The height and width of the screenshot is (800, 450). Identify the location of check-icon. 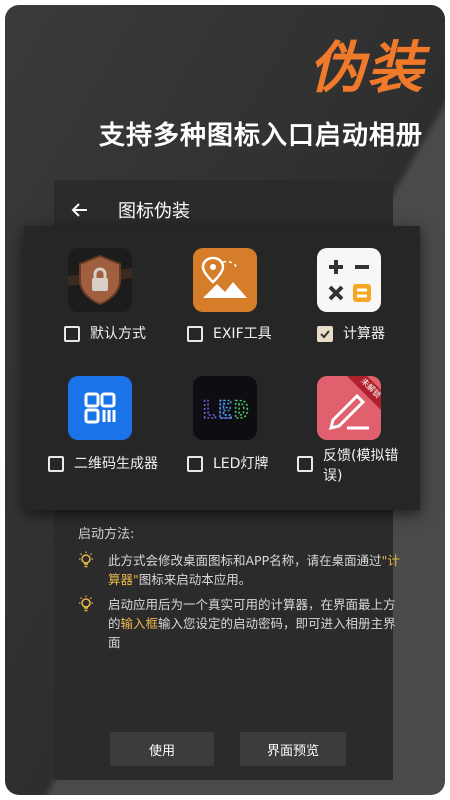
(325, 334).